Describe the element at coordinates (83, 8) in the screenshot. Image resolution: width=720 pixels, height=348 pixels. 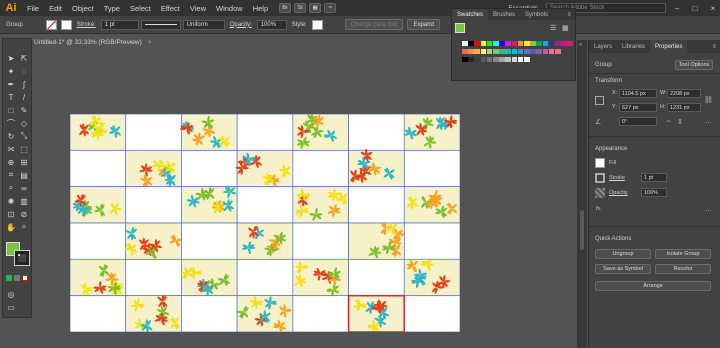
I see `menu-object: Object` at that location.